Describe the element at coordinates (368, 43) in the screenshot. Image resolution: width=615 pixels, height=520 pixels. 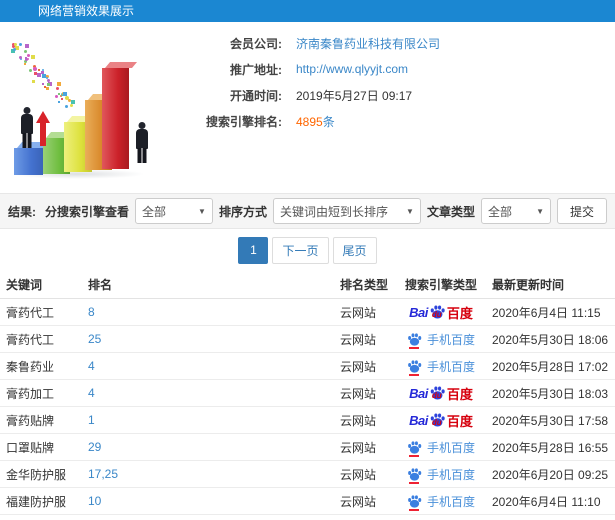
I see `member-company-link: 济南秦鲁药业科技有限公司` at that location.